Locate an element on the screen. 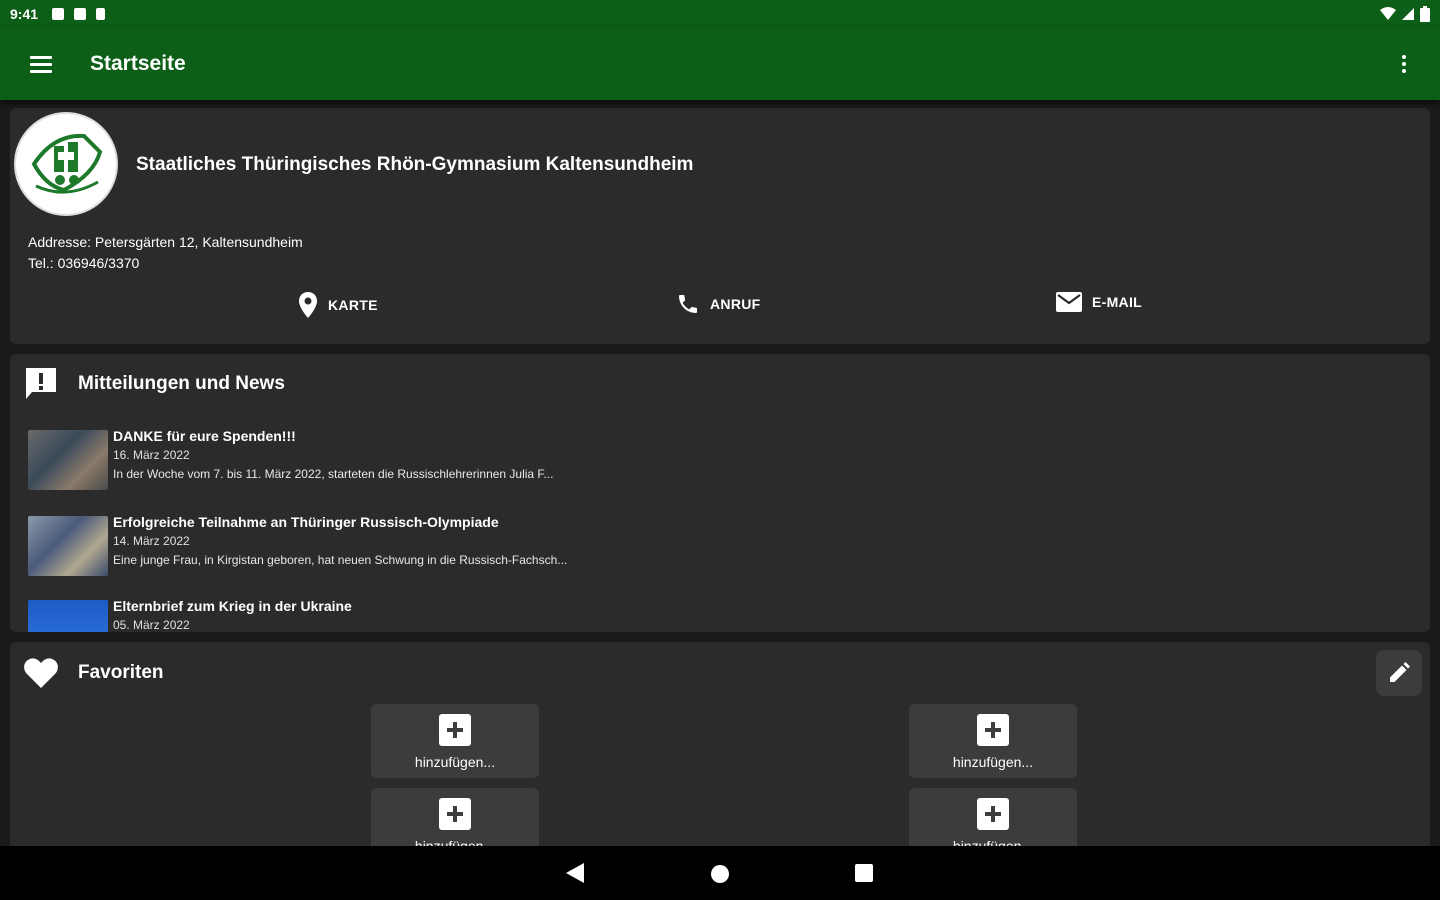 The image size is (1440, 900). favorites-heading: Favoriten is located at coordinates (121, 672).